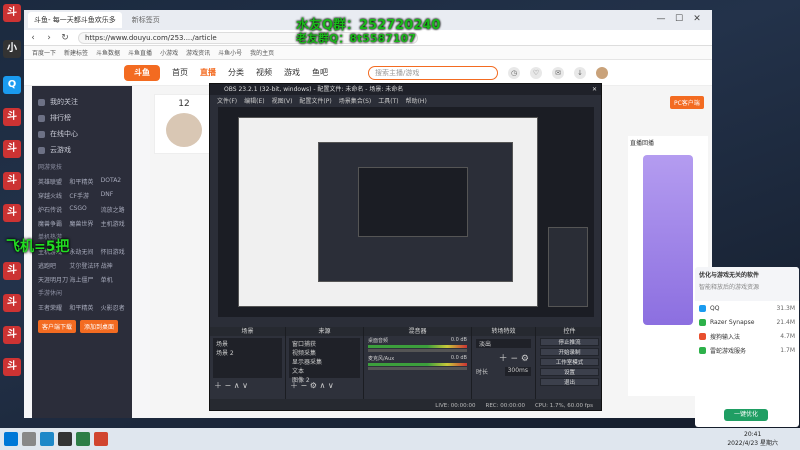 The width and height of the screenshot is (800, 450). Describe the element at coordinates (57, 326) in the screenshot. I see `client-download-button: 客户端下载` at that location.